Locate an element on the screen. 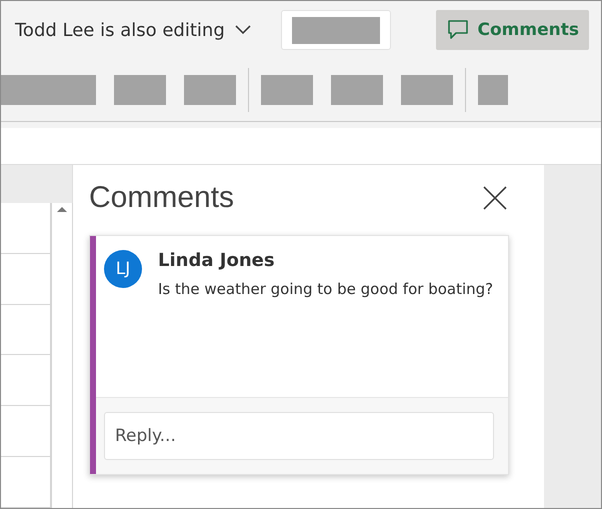  pane-title: Comments is located at coordinates (161, 198).